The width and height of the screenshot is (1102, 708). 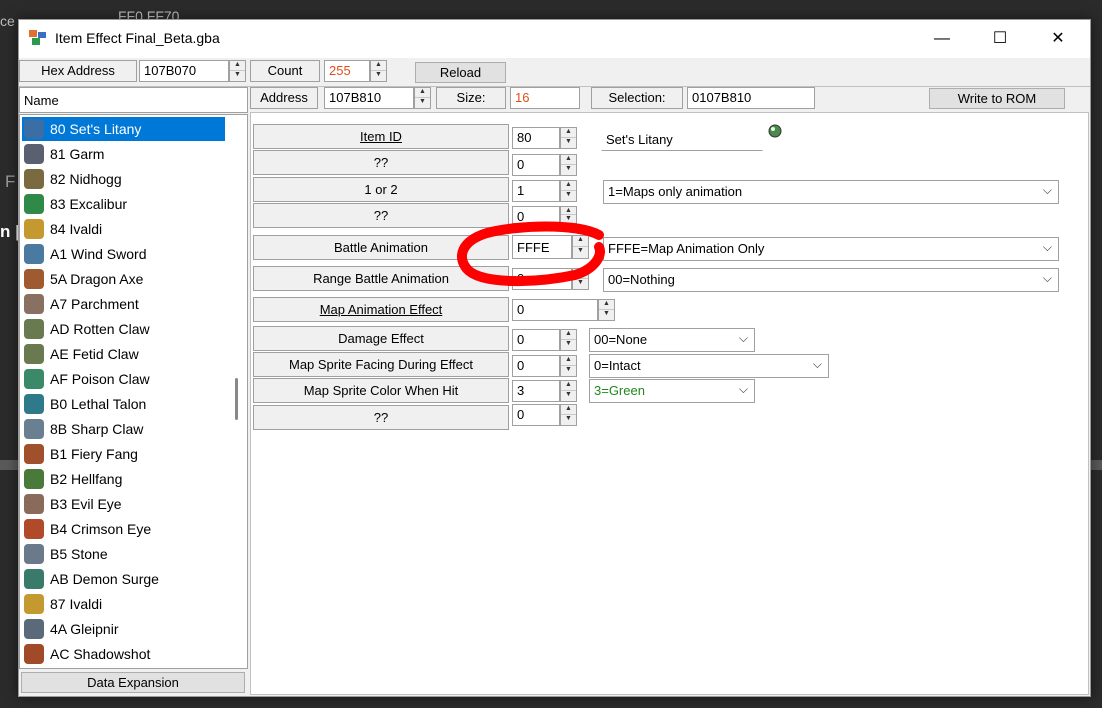 I want to click on unknown-3-spinner: ▲ ▼, so click(x=568, y=415).